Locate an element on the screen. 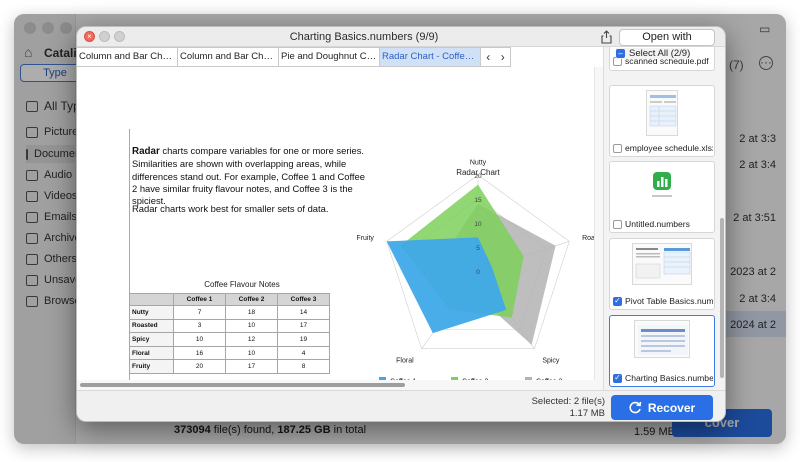  vertical-scrollbar is located at coordinates (598, 223).